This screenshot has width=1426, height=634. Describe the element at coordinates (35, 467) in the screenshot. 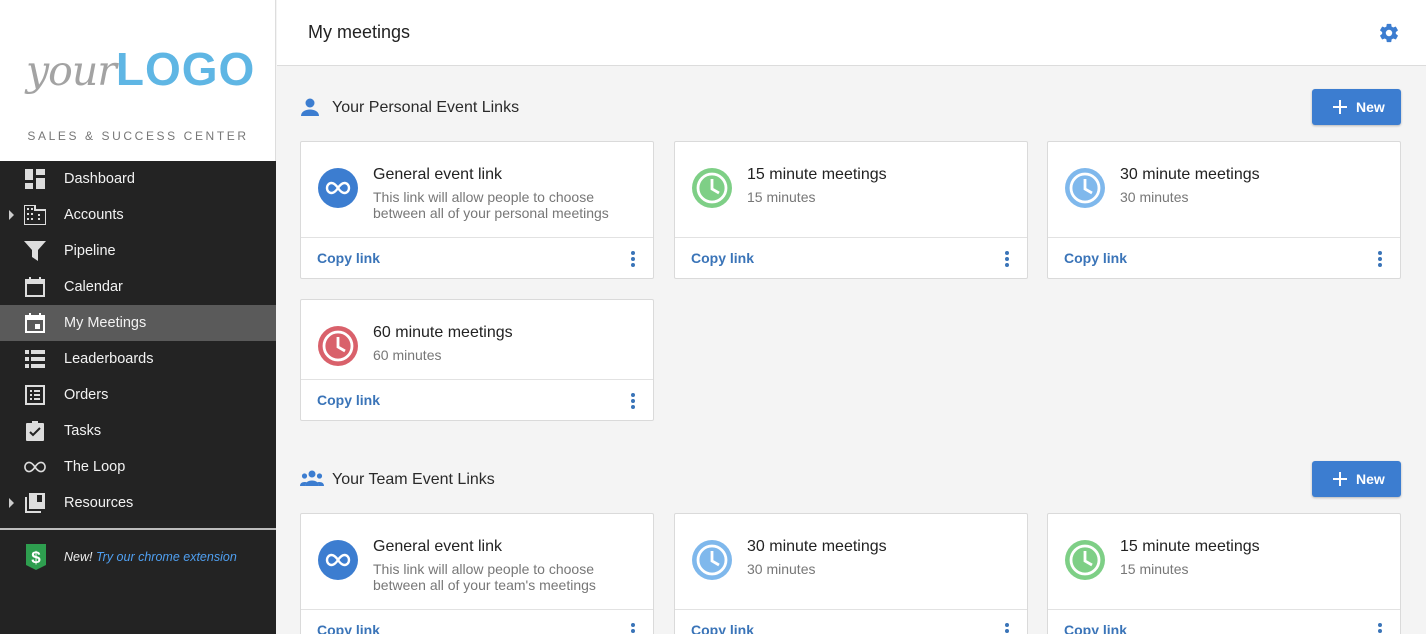

I see `infinity-icon` at that location.